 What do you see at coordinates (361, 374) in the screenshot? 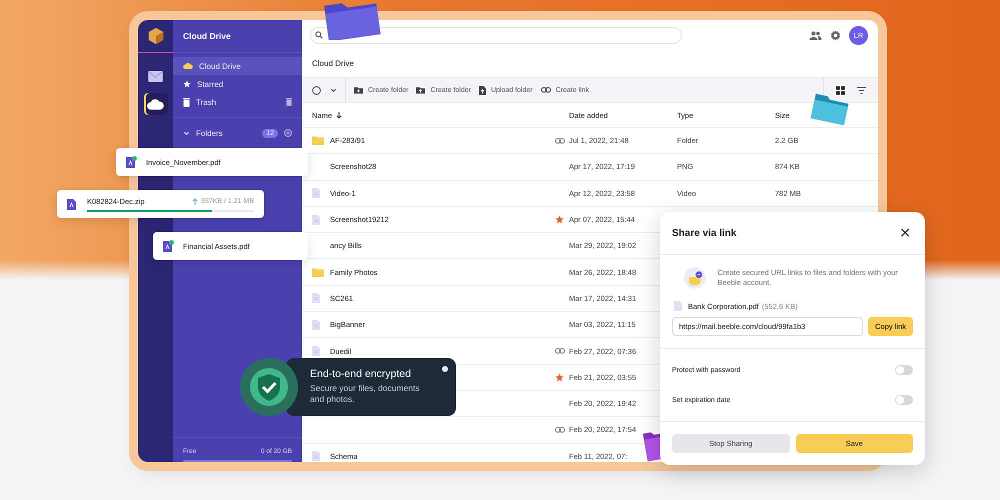
I see `notification-title: End-to-end encrypted` at bounding box center [361, 374].